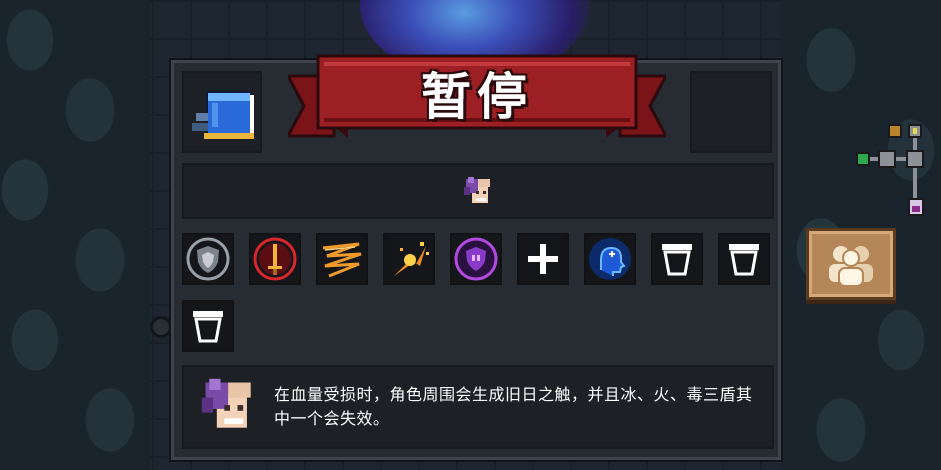 This screenshot has width=941, height=470. I want to click on stone-object, so click(161, 327).